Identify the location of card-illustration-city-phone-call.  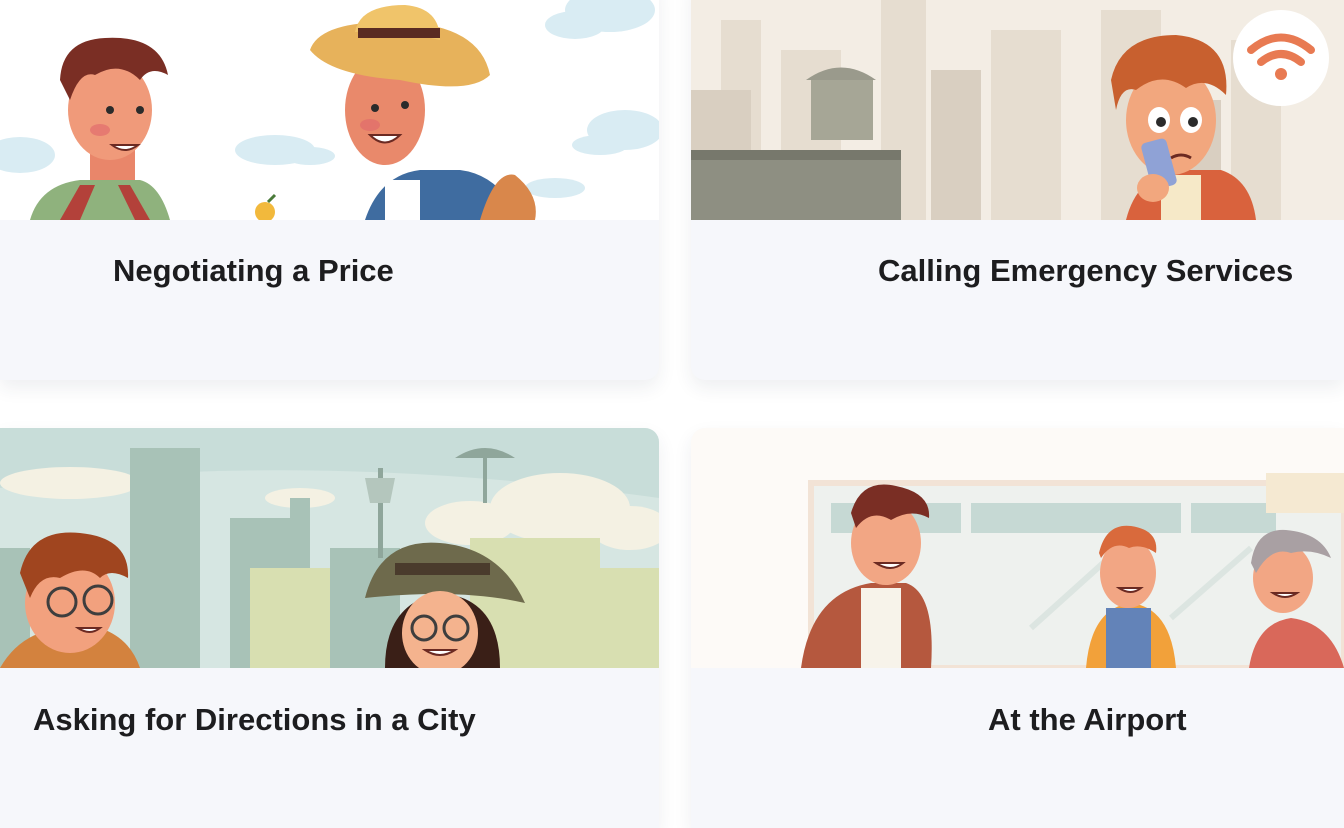
(1017, 110).